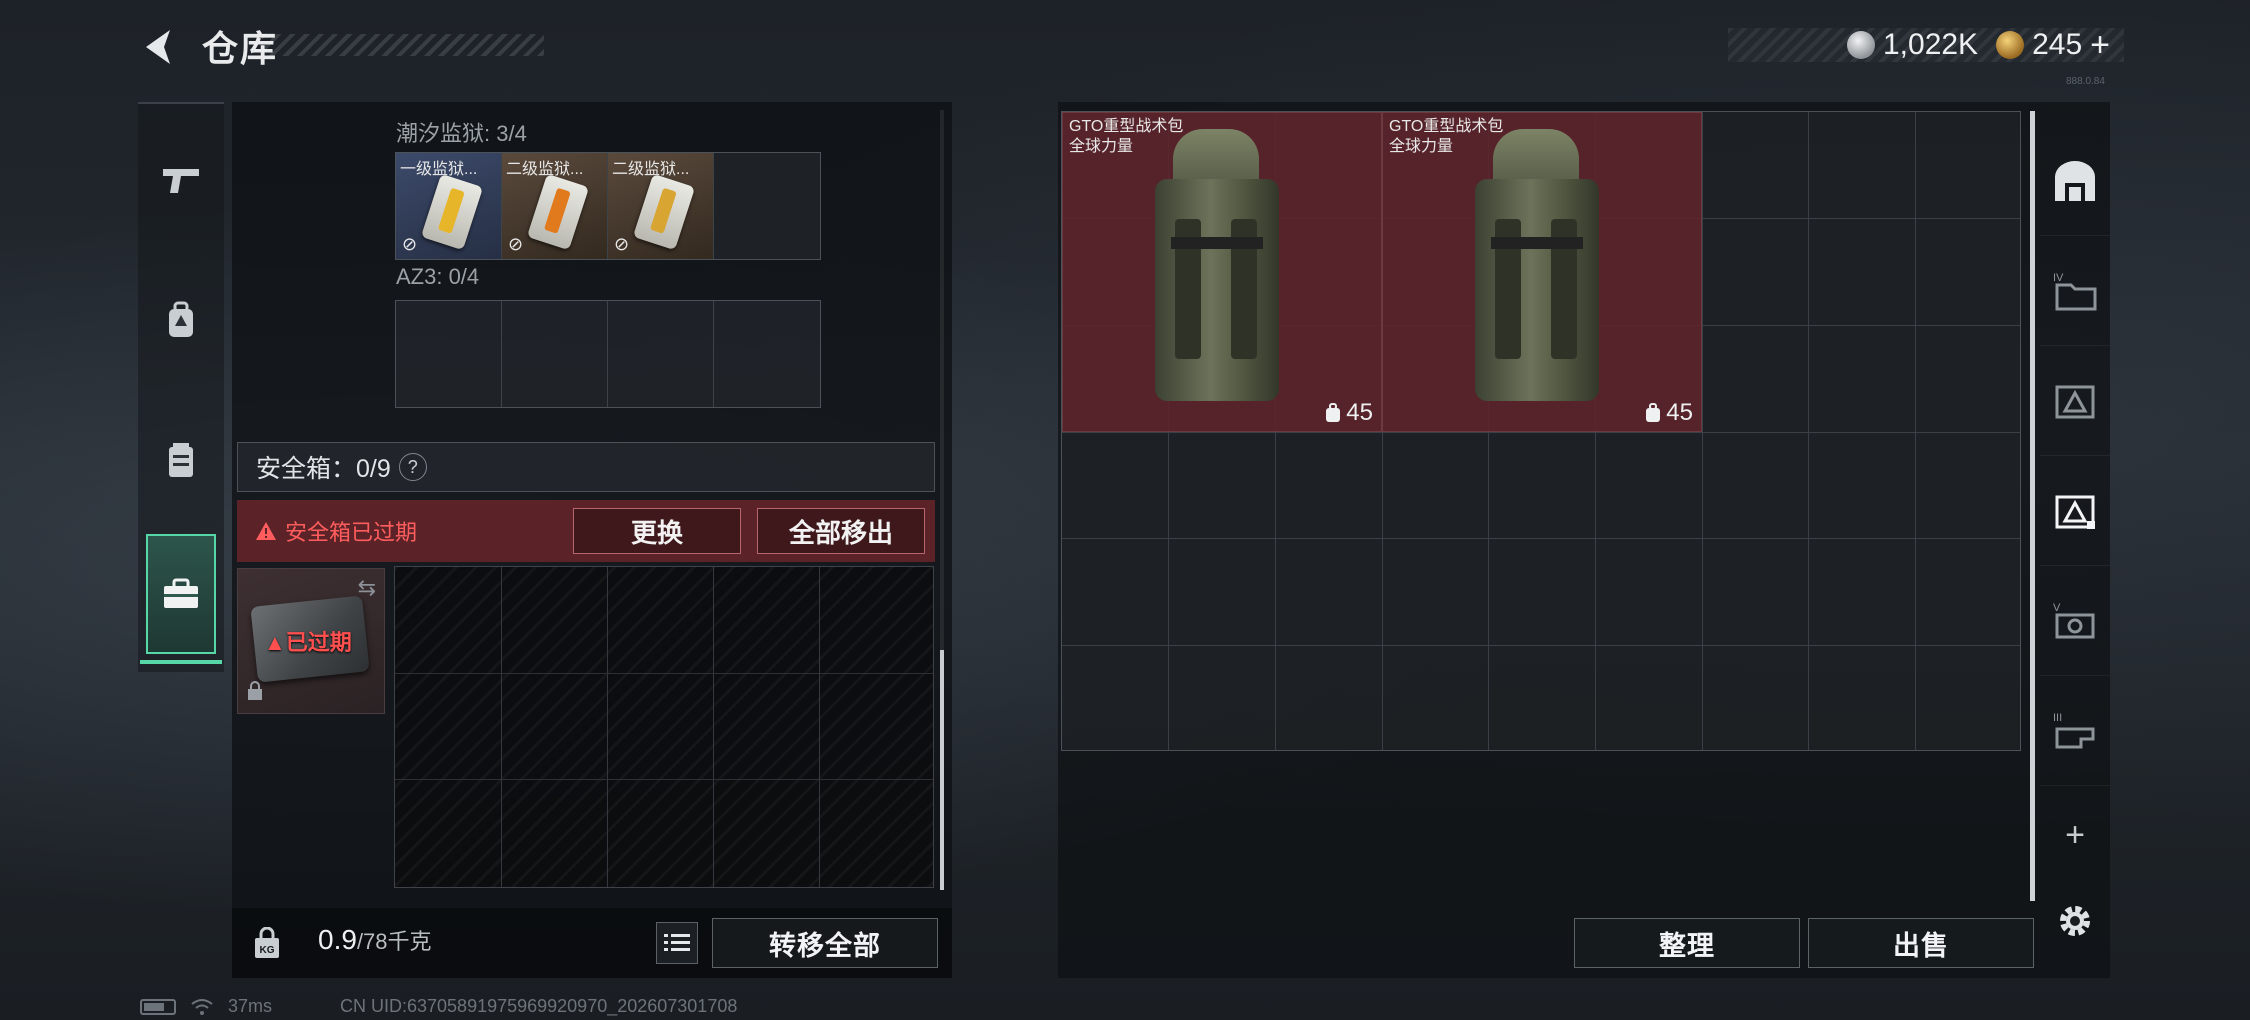  I want to click on safebox-item: ⇆ ▲已过期, so click(311, 641).